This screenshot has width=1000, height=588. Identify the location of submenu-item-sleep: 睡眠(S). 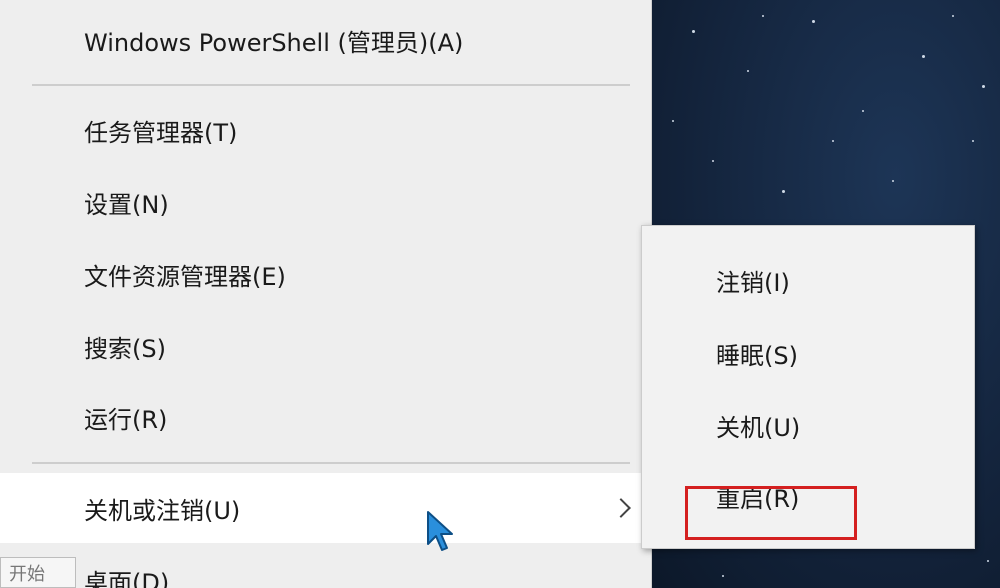
(808, 353).